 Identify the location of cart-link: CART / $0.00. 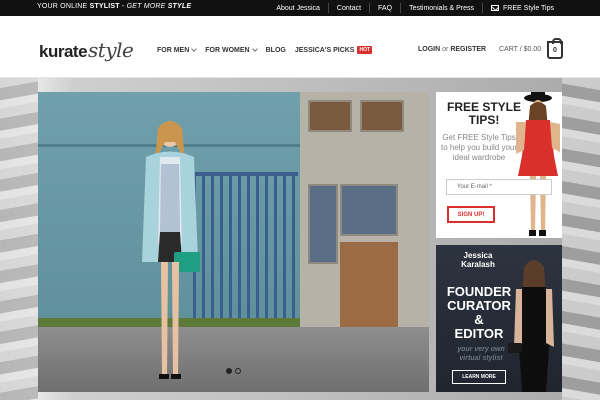
(520, 49).